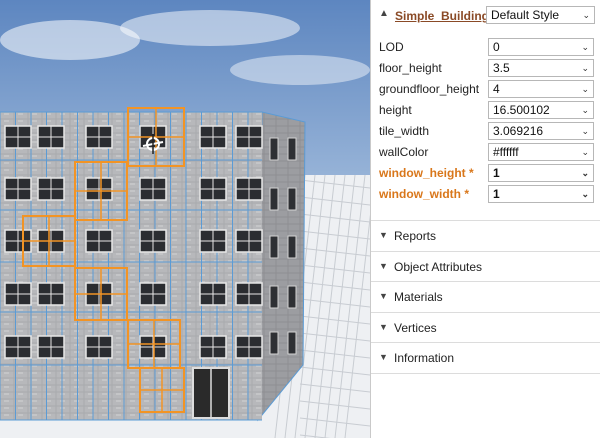  I want to click on rule-header: ▲ Simple_Building Default Style ⌄, so click(485, 15).